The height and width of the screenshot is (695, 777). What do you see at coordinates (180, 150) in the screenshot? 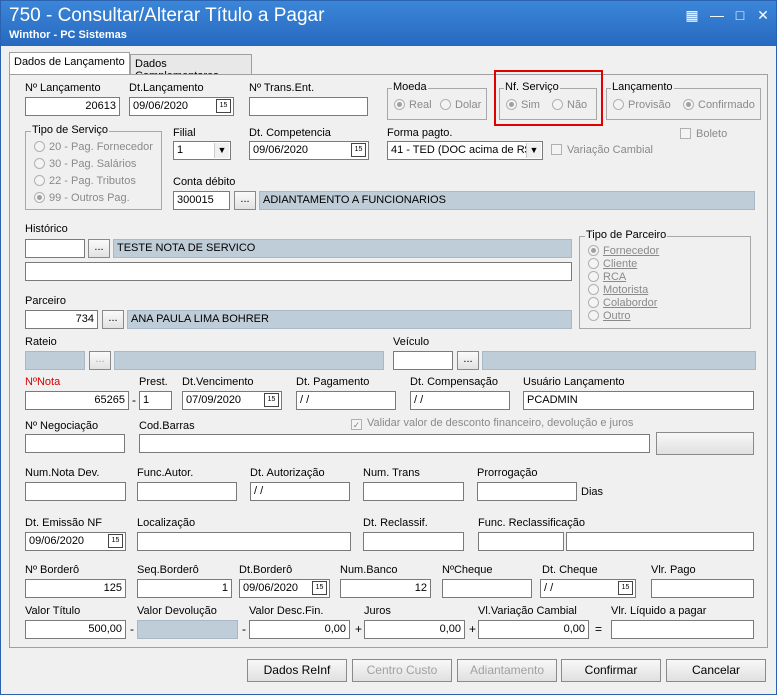
I see `filial-value: 1` at bounding box center [180, 150].